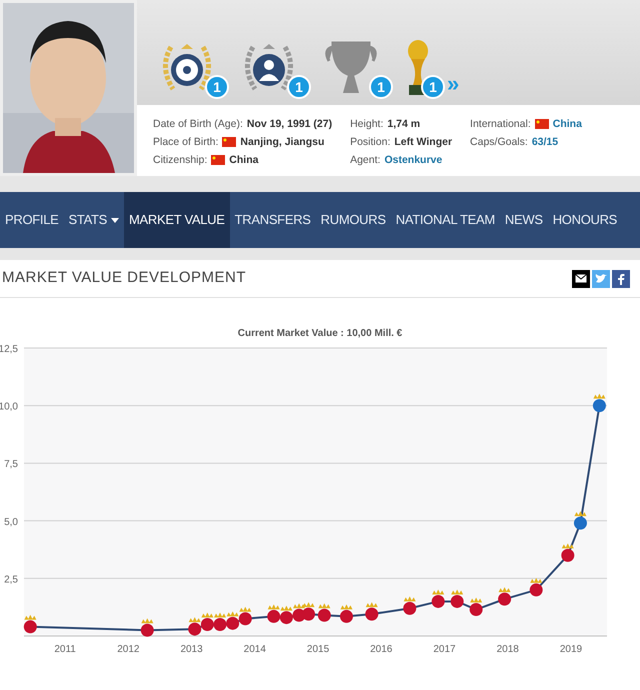 The width and height of the screenshot is (640, 690). I want to click on y-tick-label: 7,5, so click(11, 464).